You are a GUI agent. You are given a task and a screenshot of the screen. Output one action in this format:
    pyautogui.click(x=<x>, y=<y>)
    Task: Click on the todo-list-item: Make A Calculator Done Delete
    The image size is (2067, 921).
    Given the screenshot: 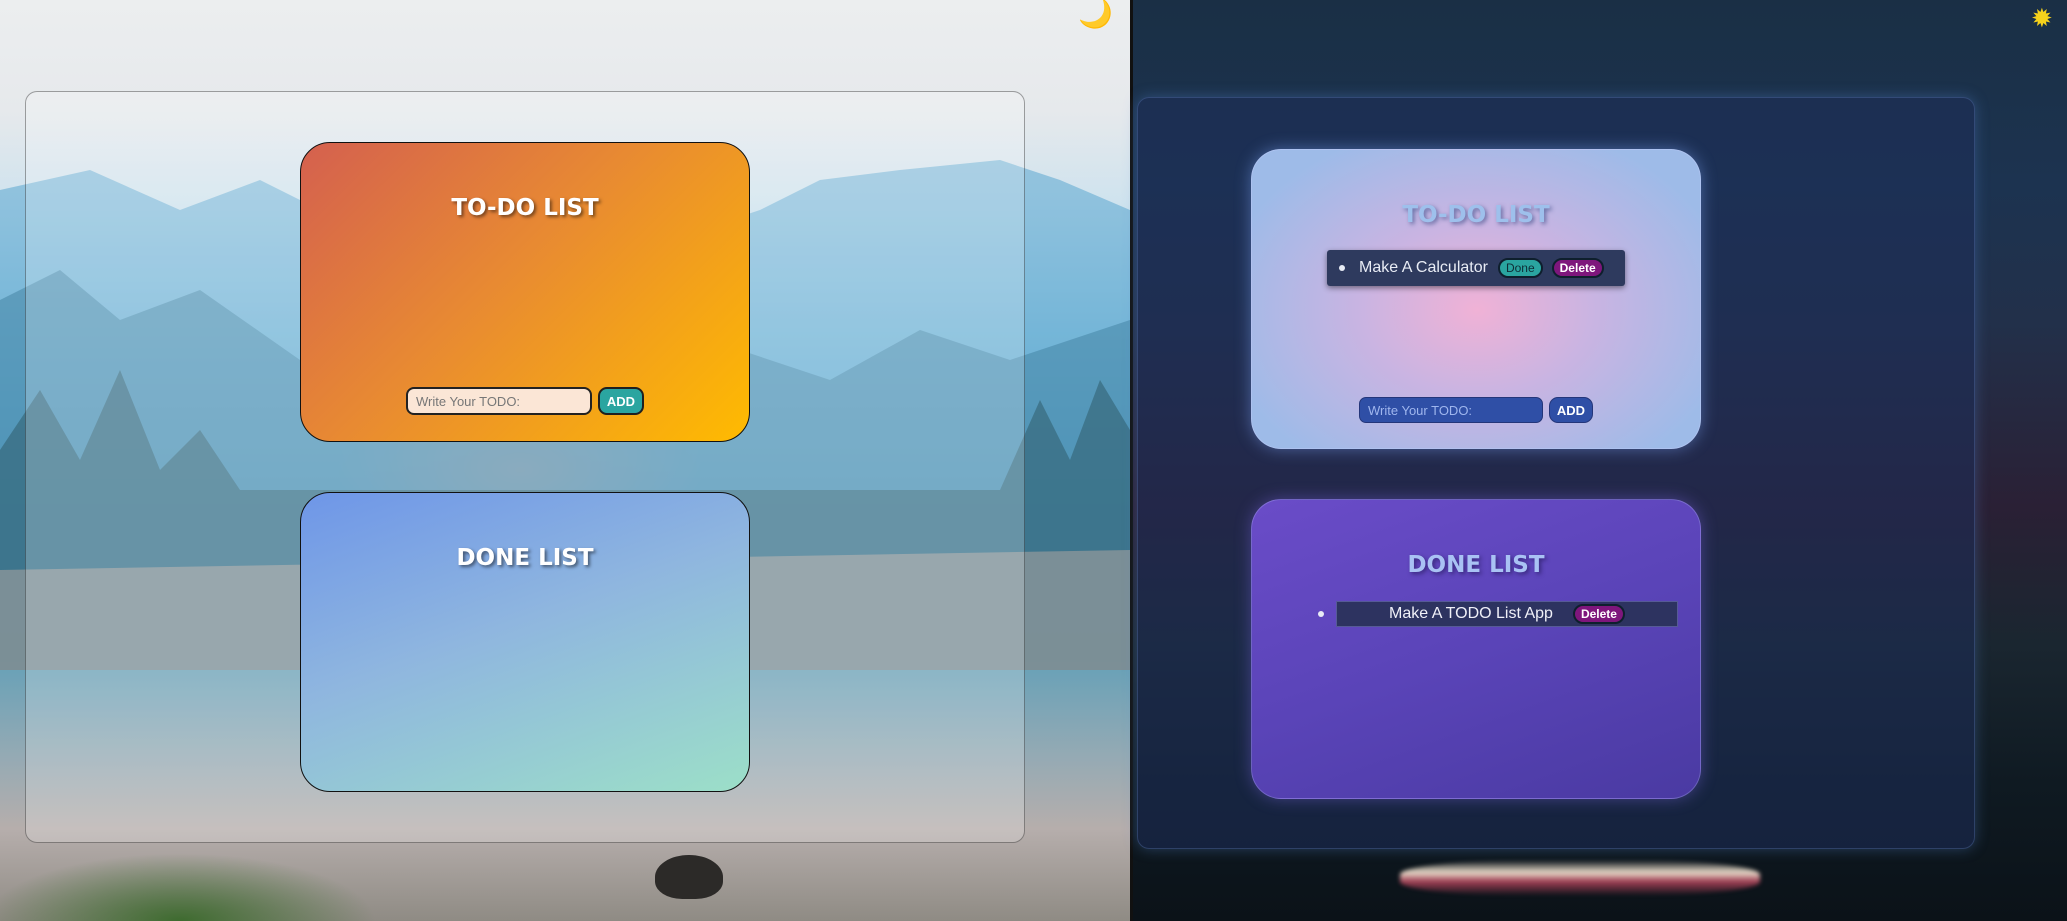 What is the action you would take?
    pyautogui.click(x=1476, y=268)
    